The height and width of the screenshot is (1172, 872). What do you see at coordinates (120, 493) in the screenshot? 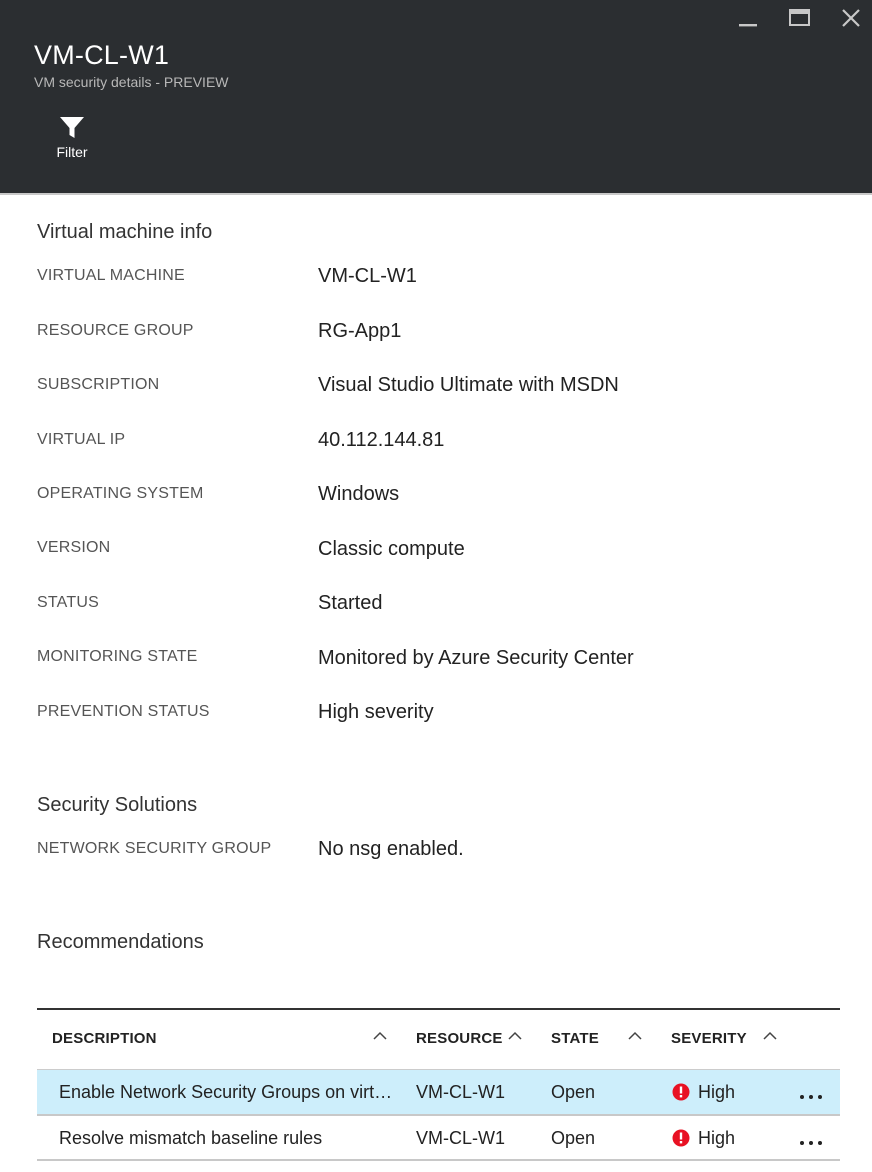
I see `field-label-operating-system: OPERATING SYSTEM` at bounding box center [120, 493].